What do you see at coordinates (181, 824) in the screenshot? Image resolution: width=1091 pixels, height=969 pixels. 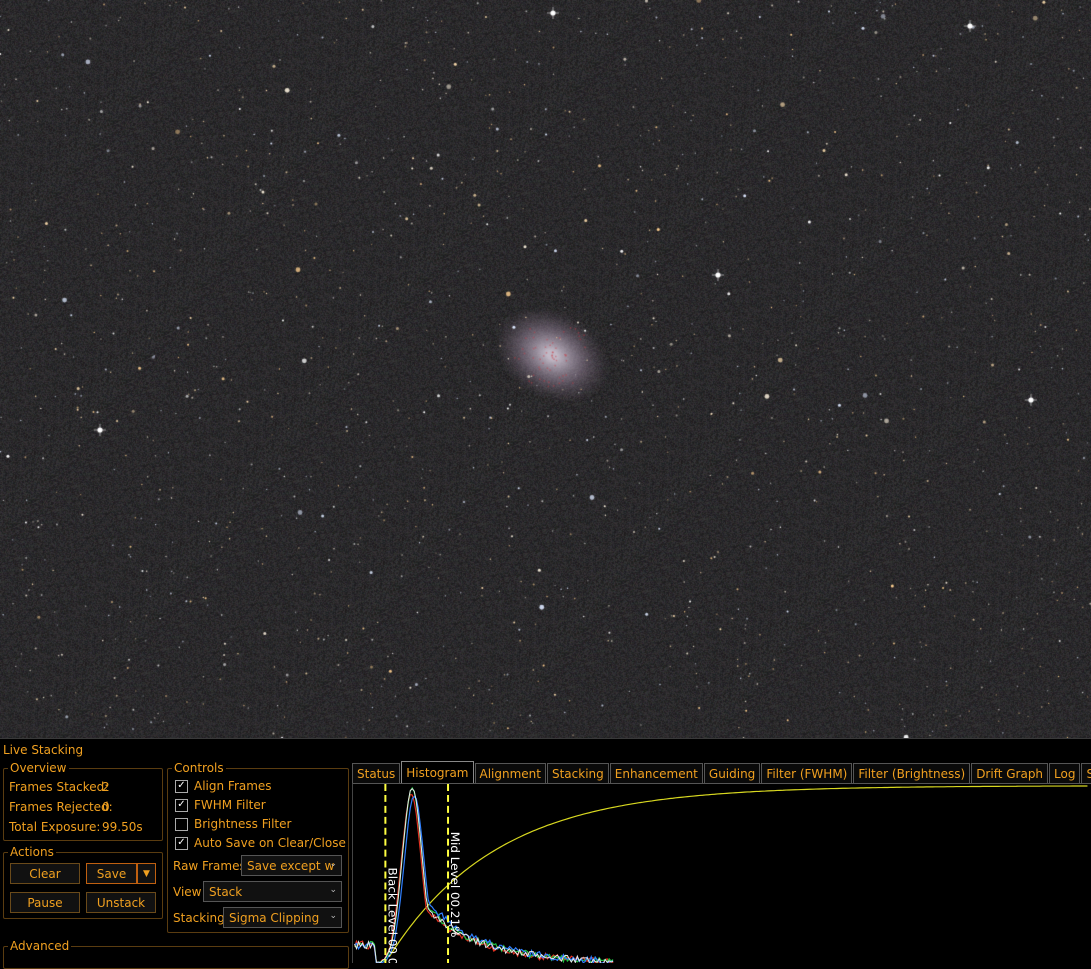 I see `checkbox-box` at bounding box center [181, 824].